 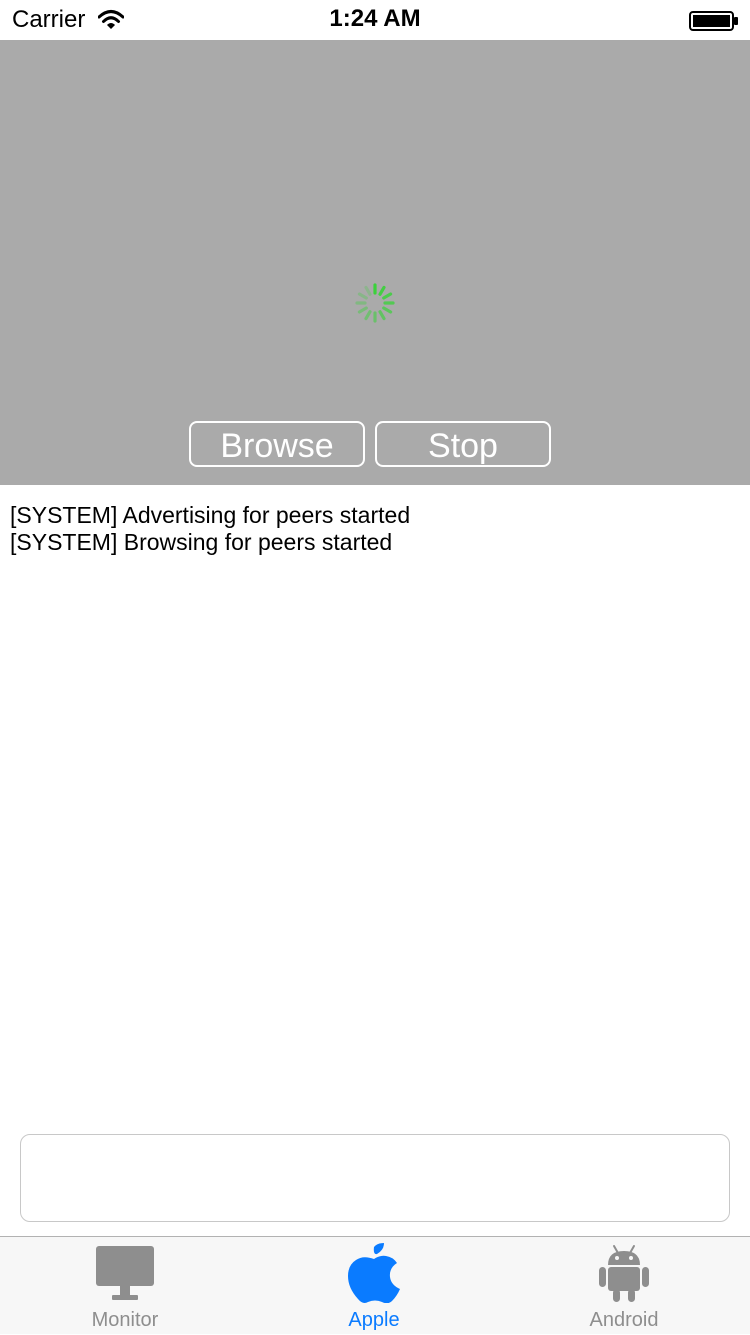 I want to click on tab-monitor: Monitor, so click(x=125, y=1286).